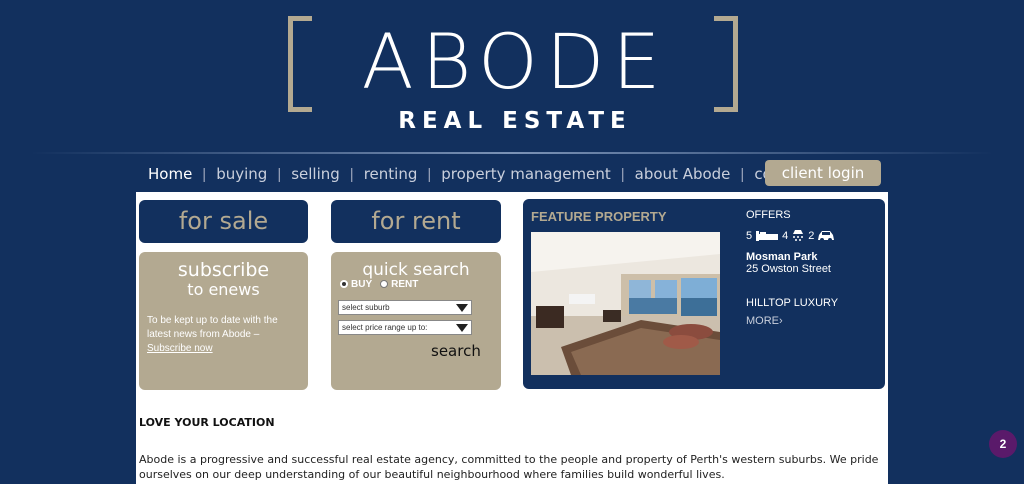  Describe the element at coordinates (512, 153) in the screenshot. I see `nav-divider-line` at that location.